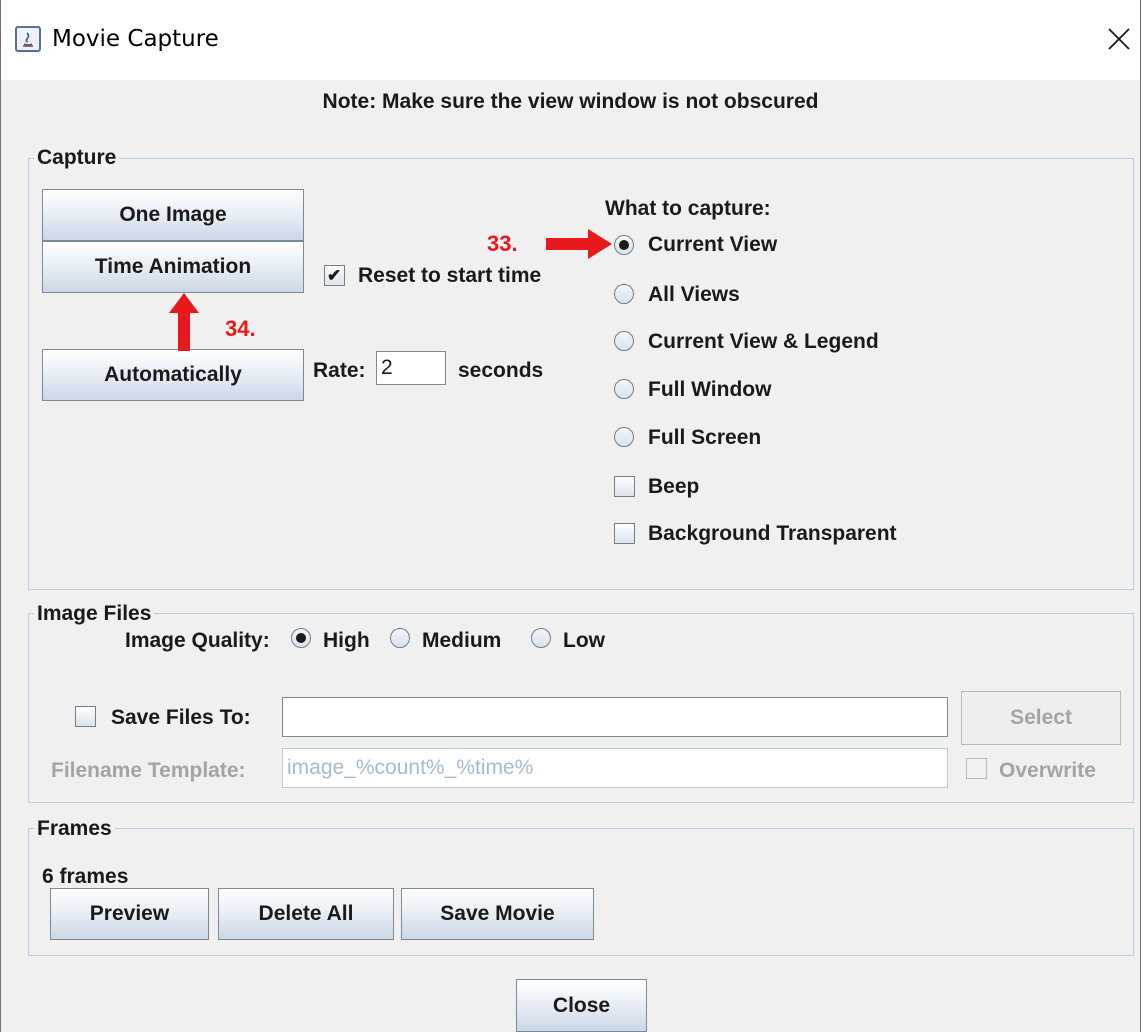  I want to click on select-button: Select, so click(1041, 718).